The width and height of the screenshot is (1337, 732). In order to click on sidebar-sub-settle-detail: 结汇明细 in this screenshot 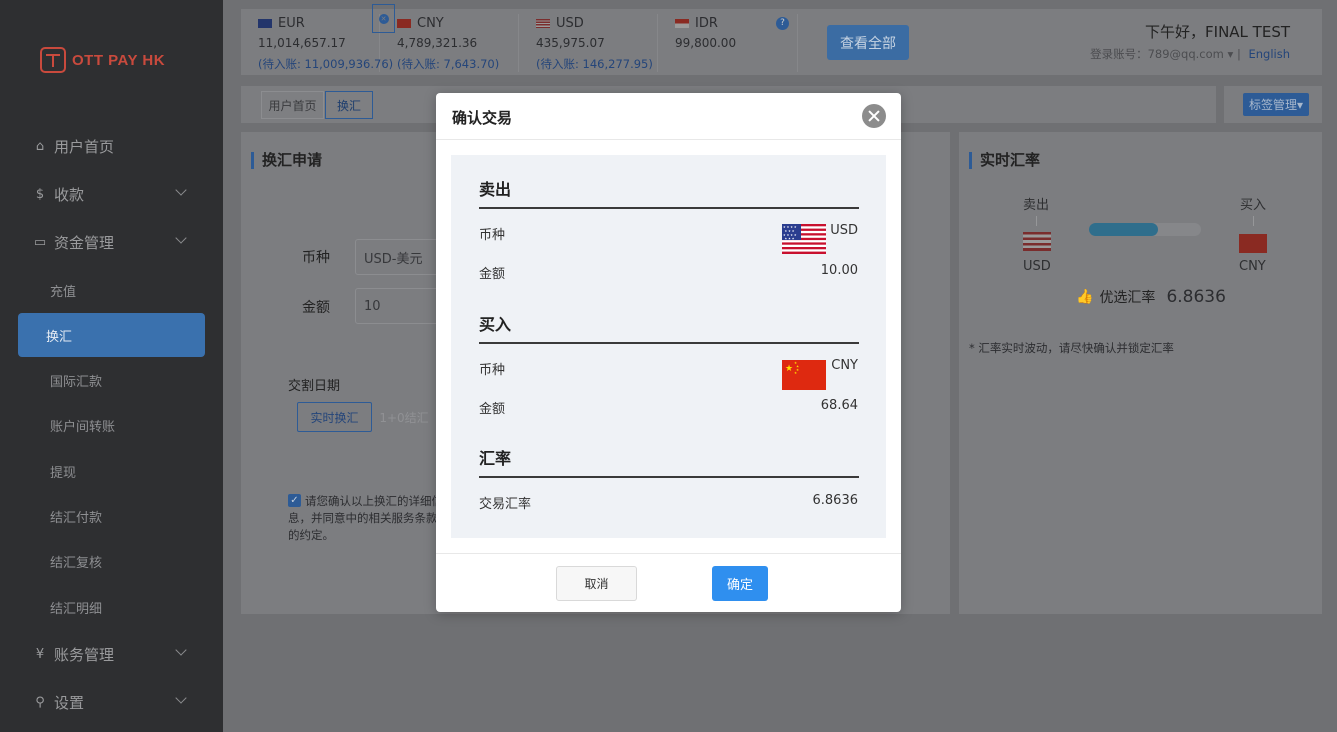, I will do `click(111, 607)`.